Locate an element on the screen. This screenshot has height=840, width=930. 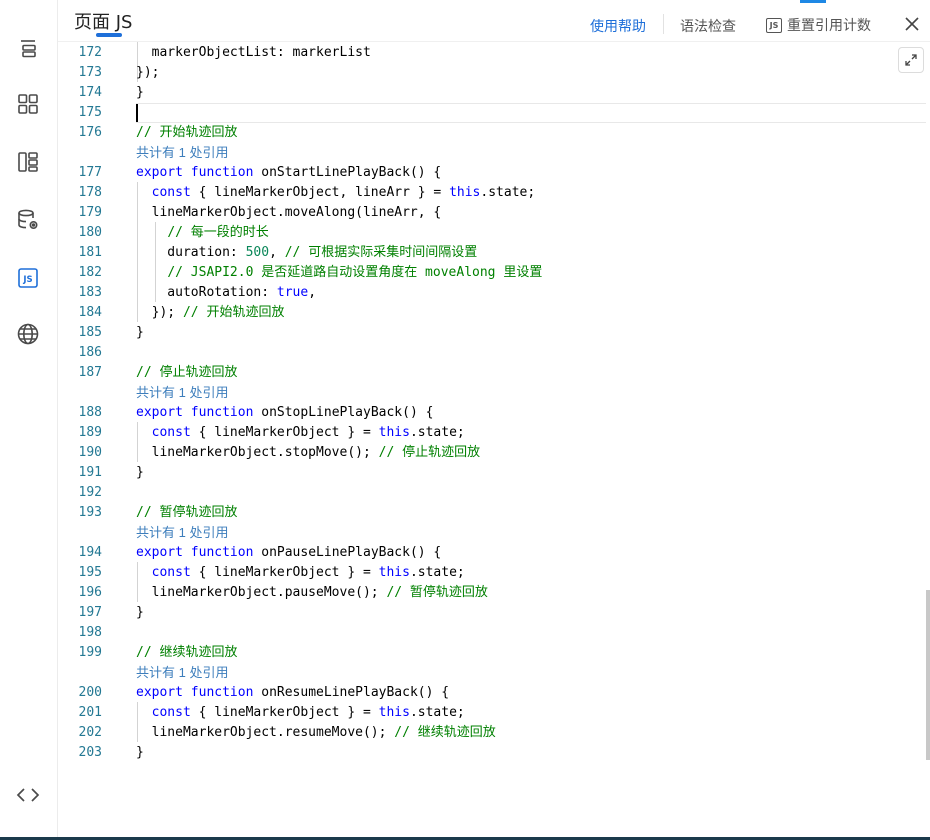
js-icon: JS is located at coordinates (28, 278).